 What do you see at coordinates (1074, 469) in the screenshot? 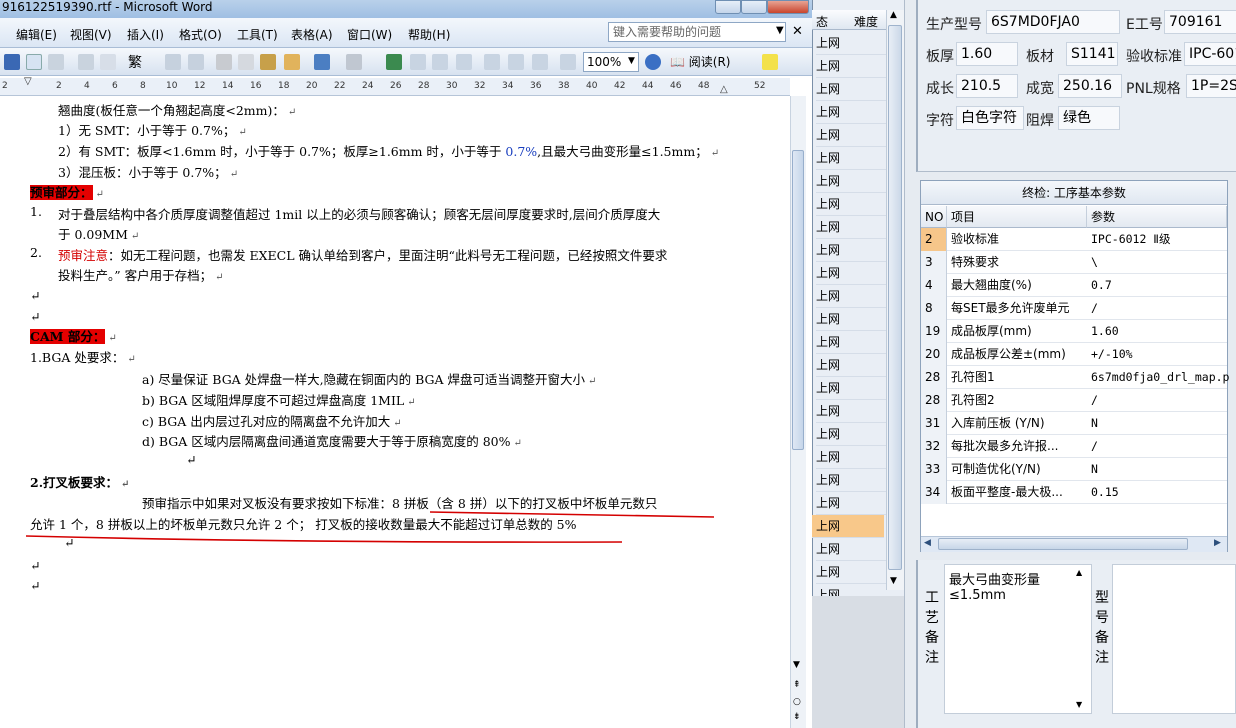
I see `table-row: 33 可制造优化(Y/N) N` at bounding box center [1074, 469].